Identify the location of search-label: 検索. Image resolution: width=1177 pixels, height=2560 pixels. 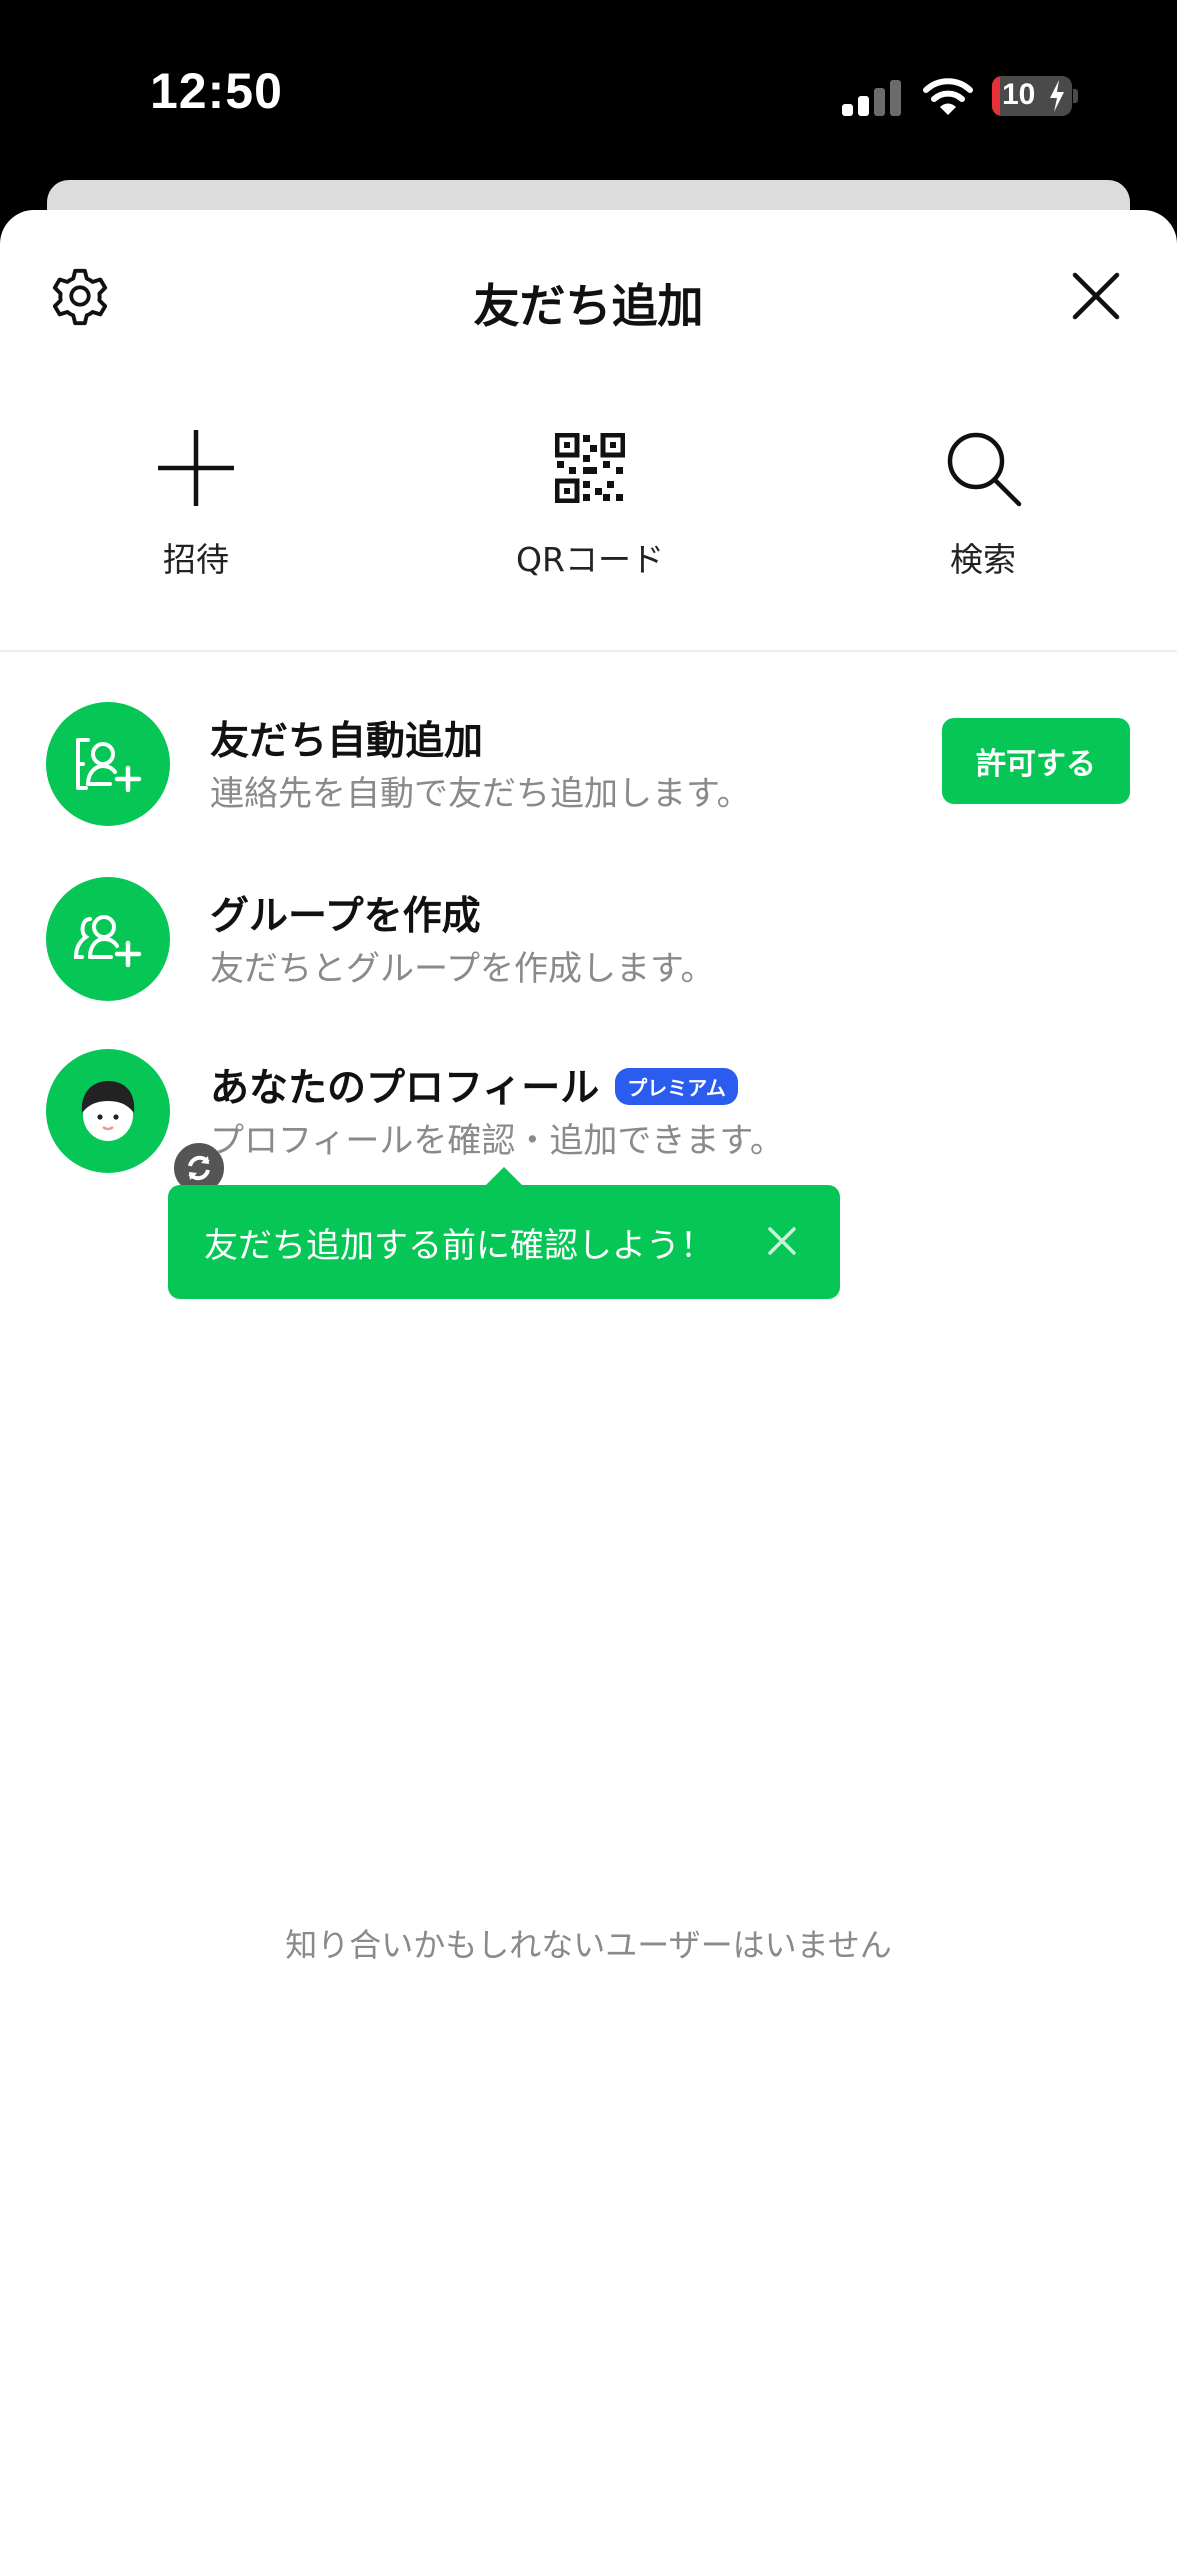
(983, 559).